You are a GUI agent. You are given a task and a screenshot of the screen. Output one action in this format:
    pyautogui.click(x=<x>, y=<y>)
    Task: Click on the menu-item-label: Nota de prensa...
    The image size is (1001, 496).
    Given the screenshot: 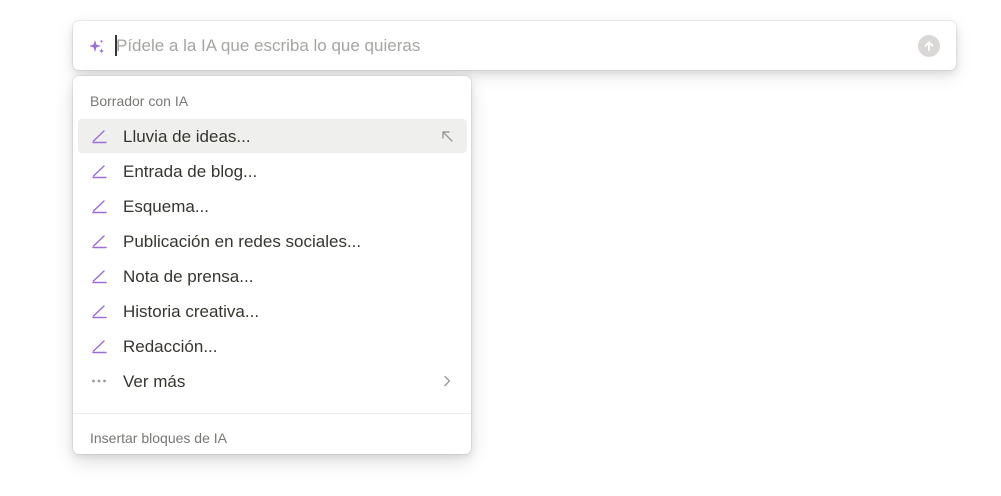 What is the action you would take?
    pyautogui.click(x=188, y=276)
    